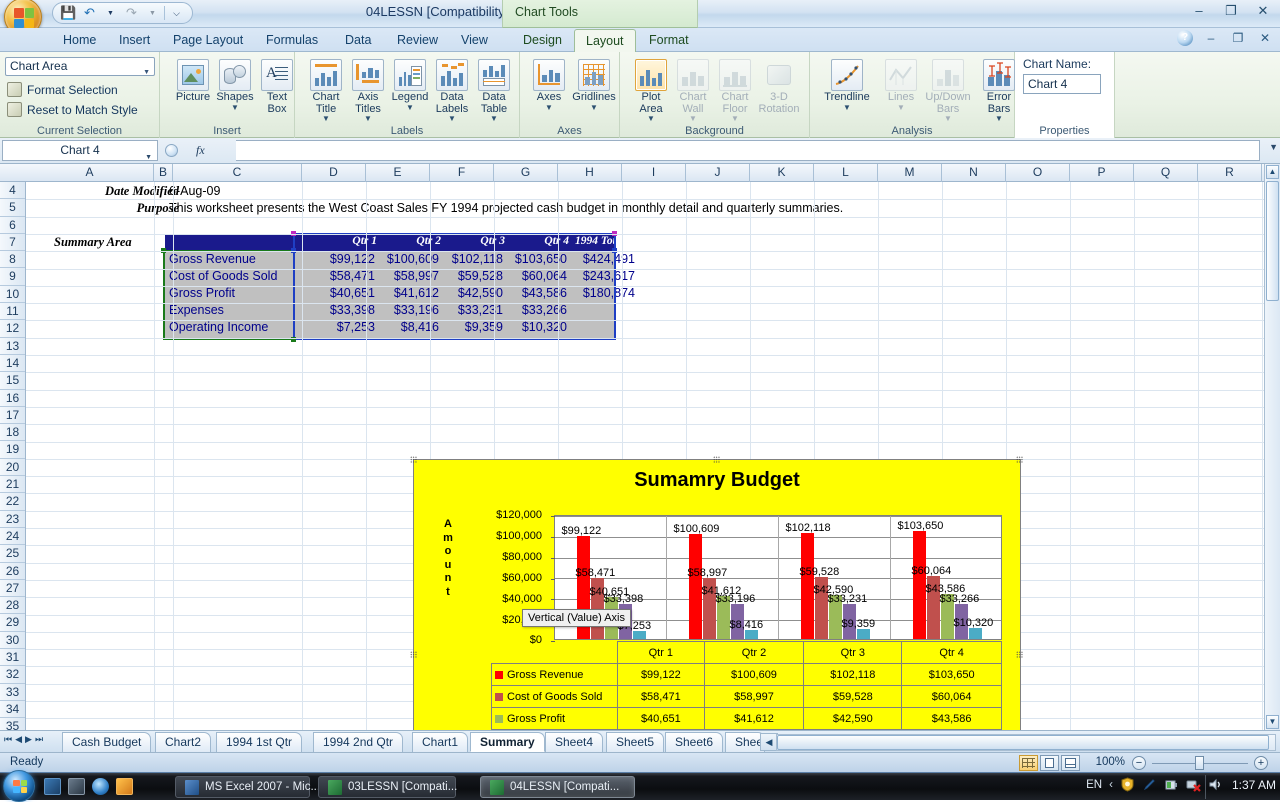 This screenshot has width=1280, height=802. I want to click on chart-data-label-s1-c3: $60,064, so click(932, 571).